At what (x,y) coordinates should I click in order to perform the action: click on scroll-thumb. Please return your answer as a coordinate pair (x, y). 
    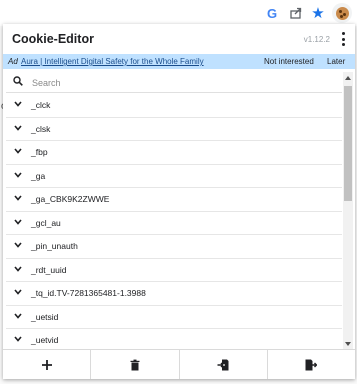
    Looking at the image, I should click on (348, 143).